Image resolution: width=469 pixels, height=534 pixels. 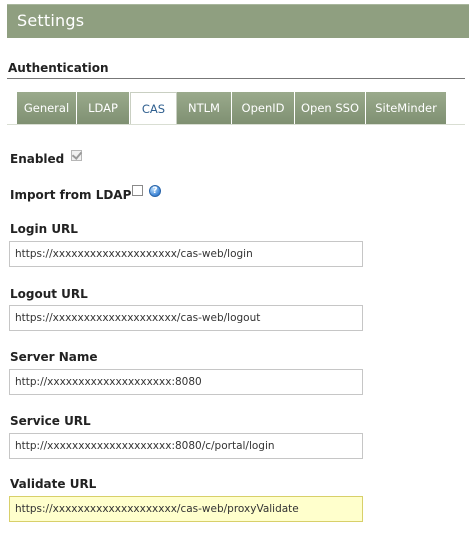 What do you see at coordinates (236, 124) in the screenshot?
I see `tab-content-divider` at bounding box center [236, 124].